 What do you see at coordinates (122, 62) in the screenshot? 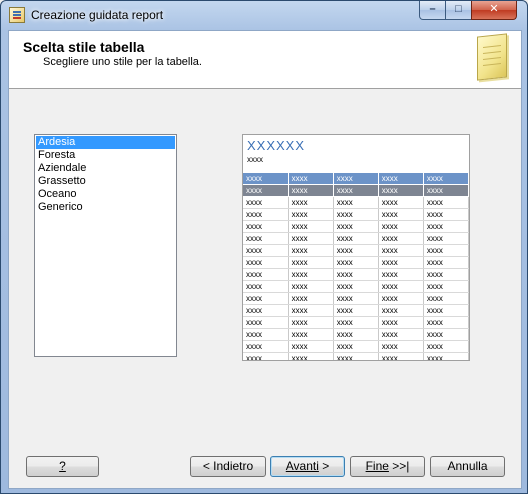
I see `page-subtitle: Scegliere uno stile per la tabella.` at bounding box center [122, 62].